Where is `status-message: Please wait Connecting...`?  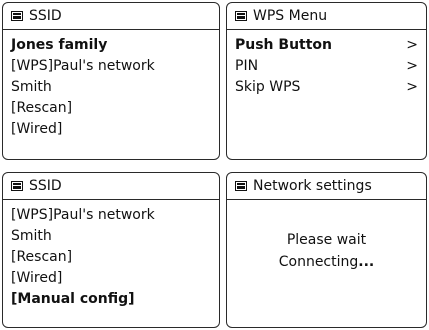 status-message: Please wait Connecting... is located at coordinates (326, 251).